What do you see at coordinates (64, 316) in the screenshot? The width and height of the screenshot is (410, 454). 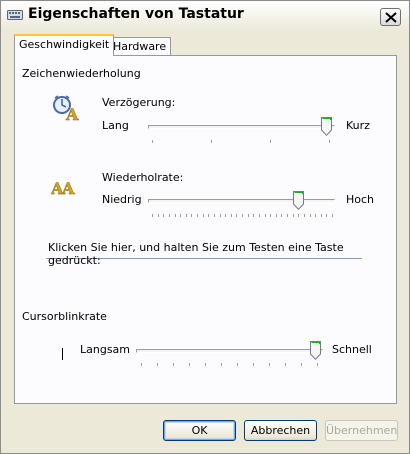 I see `cursor-group-label: Cursorblinkrate` at bounding box center [64, 316].